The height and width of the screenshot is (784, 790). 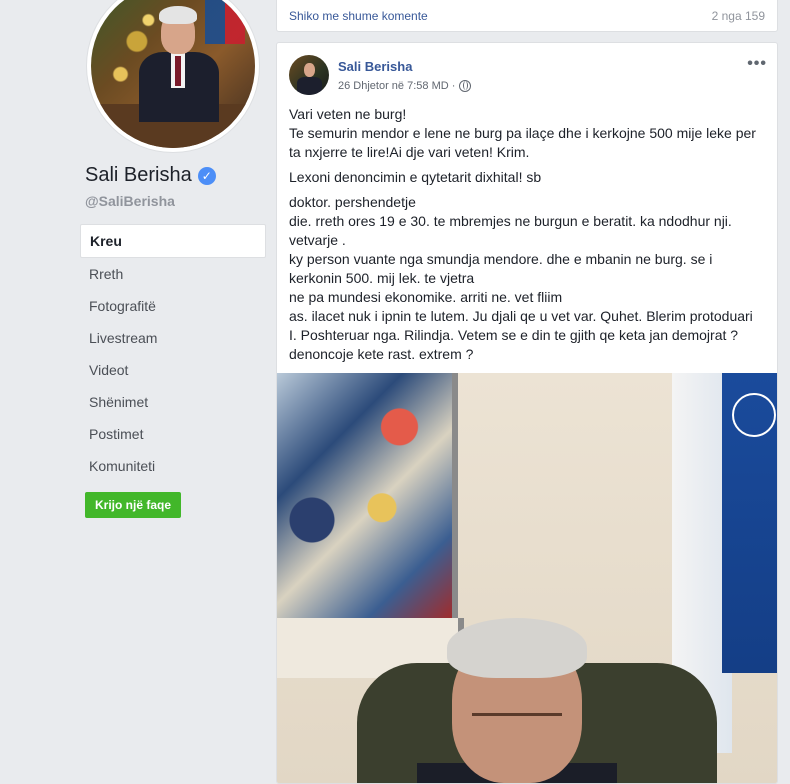 What do you see at coordinates (382, 278) in the screenshot?
I see `post-line: kerkonin 500. mij lek. te vjetra` at bounding box center [382, 278].